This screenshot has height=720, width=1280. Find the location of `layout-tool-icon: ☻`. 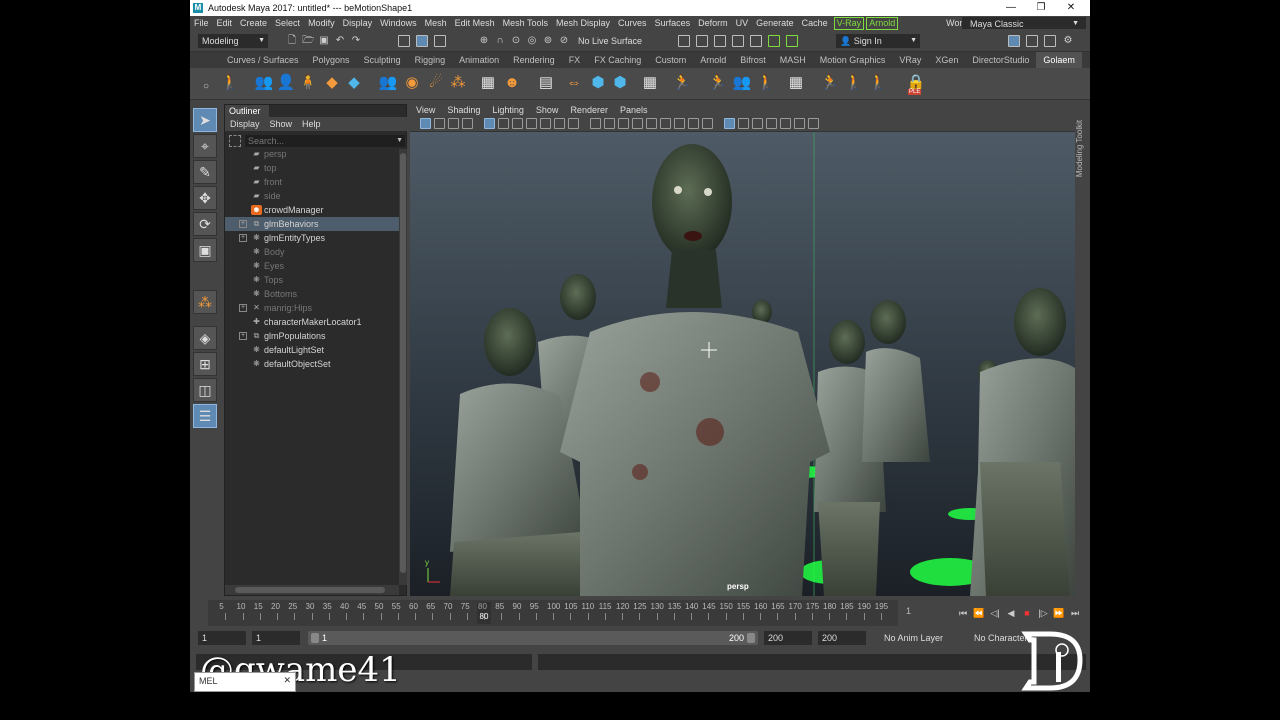

layout-tool-icon: ☻ is located at coordinates (512, 83).